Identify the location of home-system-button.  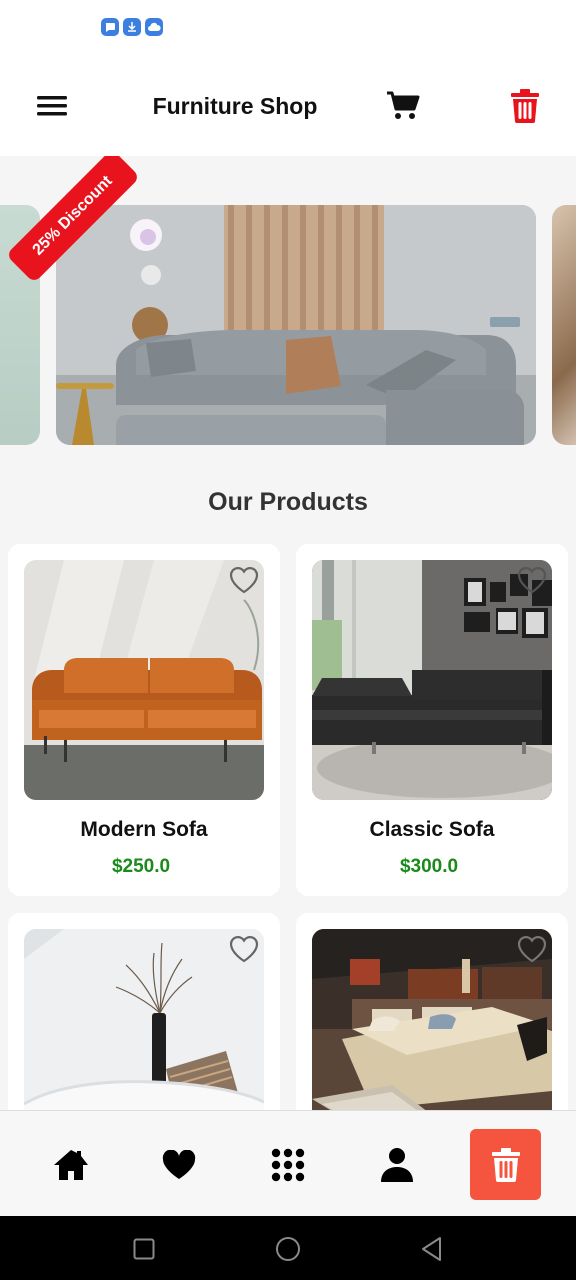
(288, 1249).